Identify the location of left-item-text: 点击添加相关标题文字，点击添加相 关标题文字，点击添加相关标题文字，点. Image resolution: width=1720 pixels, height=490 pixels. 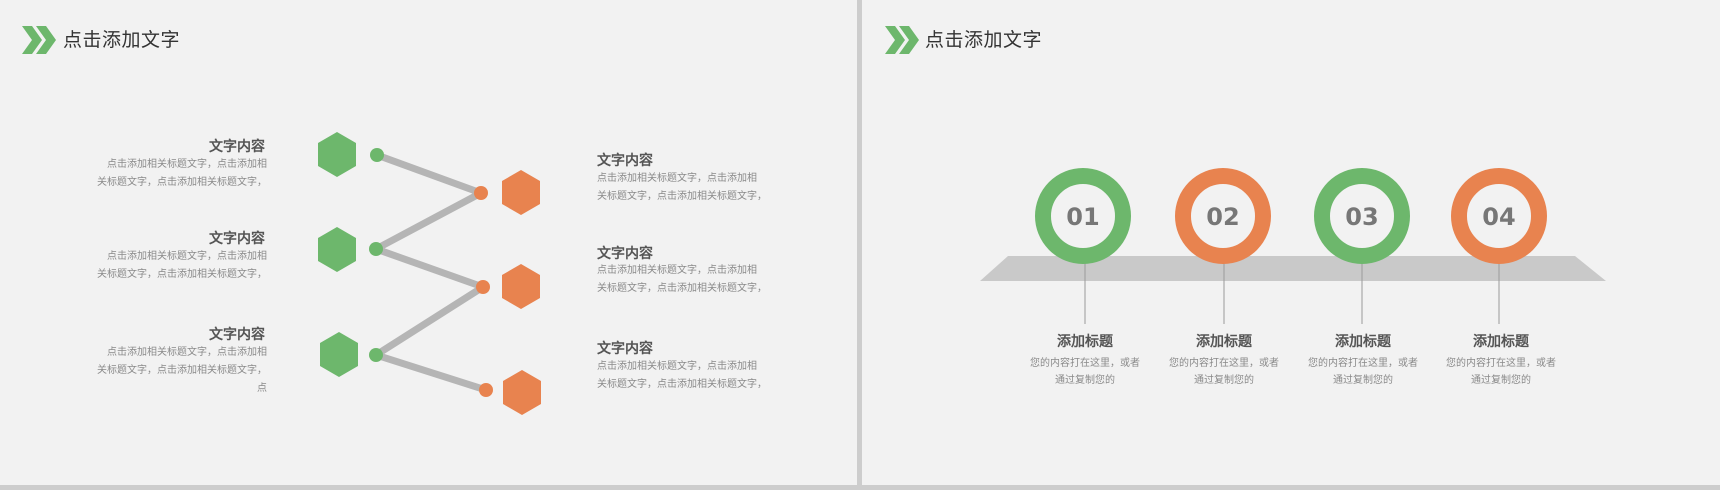
(182, 370).